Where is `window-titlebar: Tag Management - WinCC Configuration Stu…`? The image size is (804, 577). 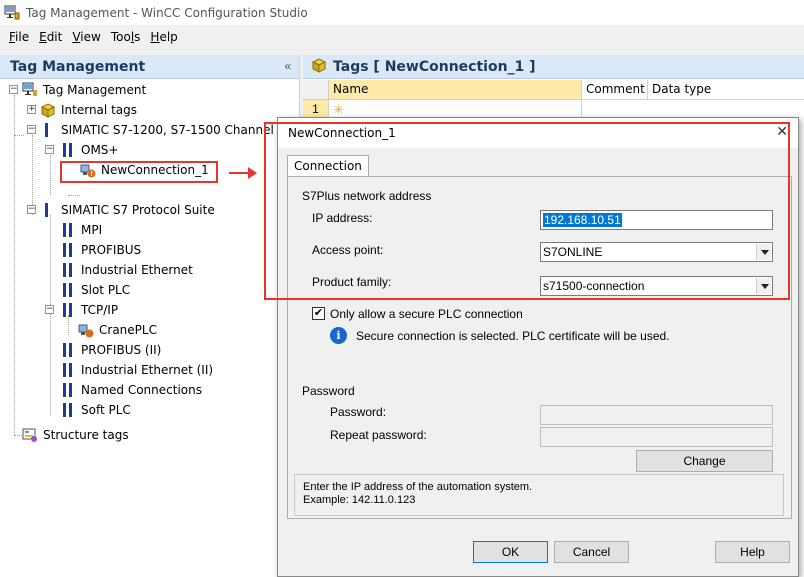
window-titlebar: Tag Management - WinCC Configuration Stu… is located at coordinates (402, 12).